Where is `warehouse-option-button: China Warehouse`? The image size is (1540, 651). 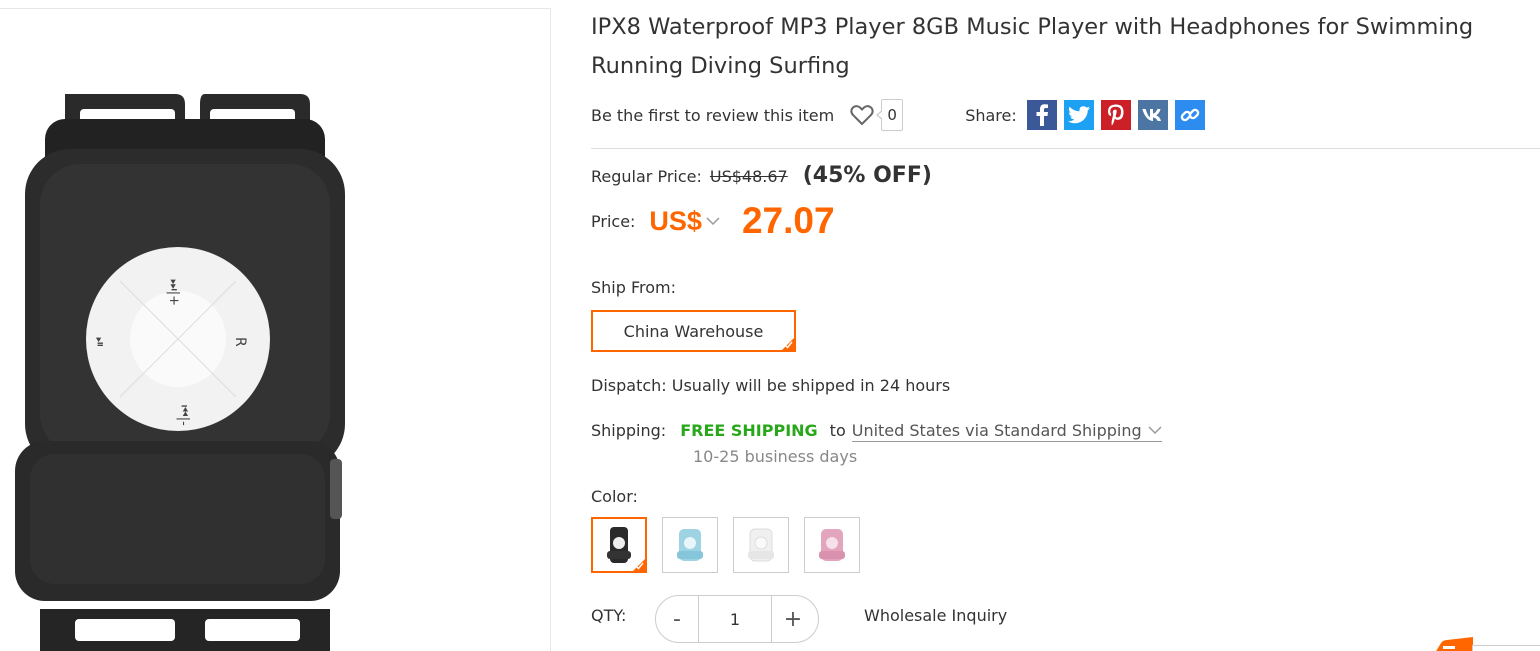 warehouse-option-button: China Warehouse is located at coordinates (693, 331).